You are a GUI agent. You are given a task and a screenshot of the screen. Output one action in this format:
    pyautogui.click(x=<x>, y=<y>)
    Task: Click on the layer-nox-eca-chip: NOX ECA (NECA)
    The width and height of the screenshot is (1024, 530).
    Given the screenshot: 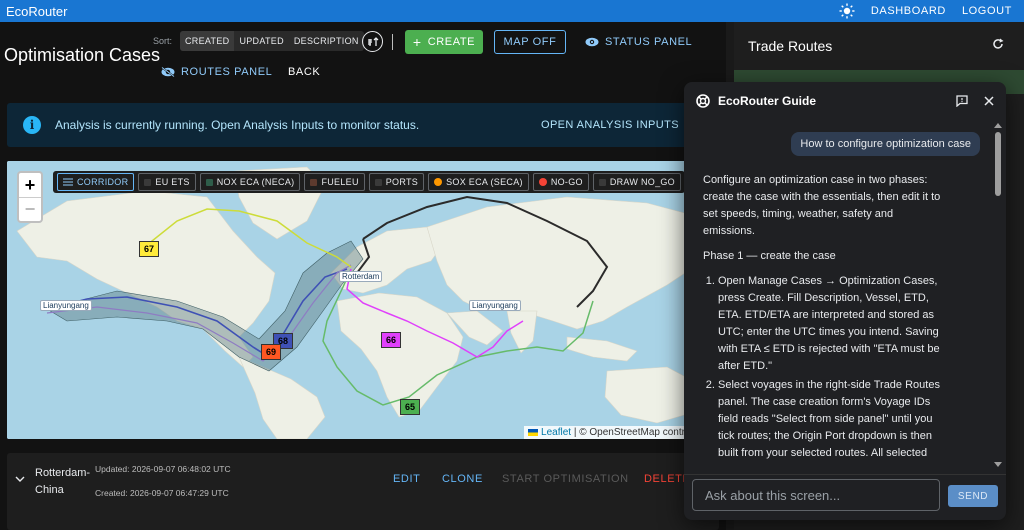 What is the action you would take?
    pyautogui.click(x=250, y=182)
    